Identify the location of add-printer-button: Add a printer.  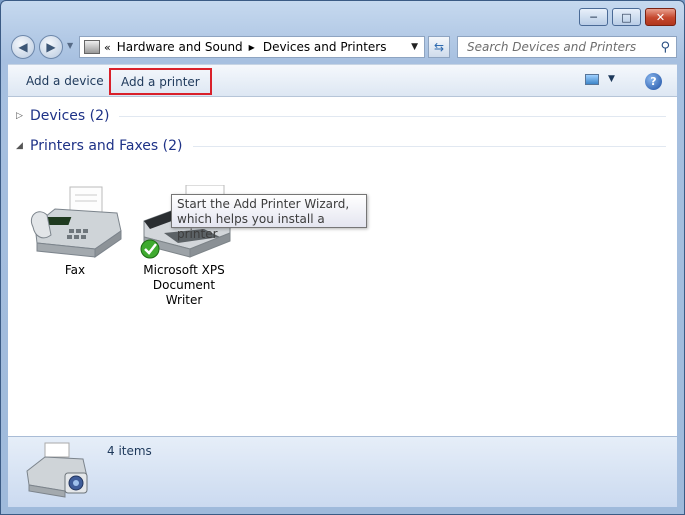
(160, 81).